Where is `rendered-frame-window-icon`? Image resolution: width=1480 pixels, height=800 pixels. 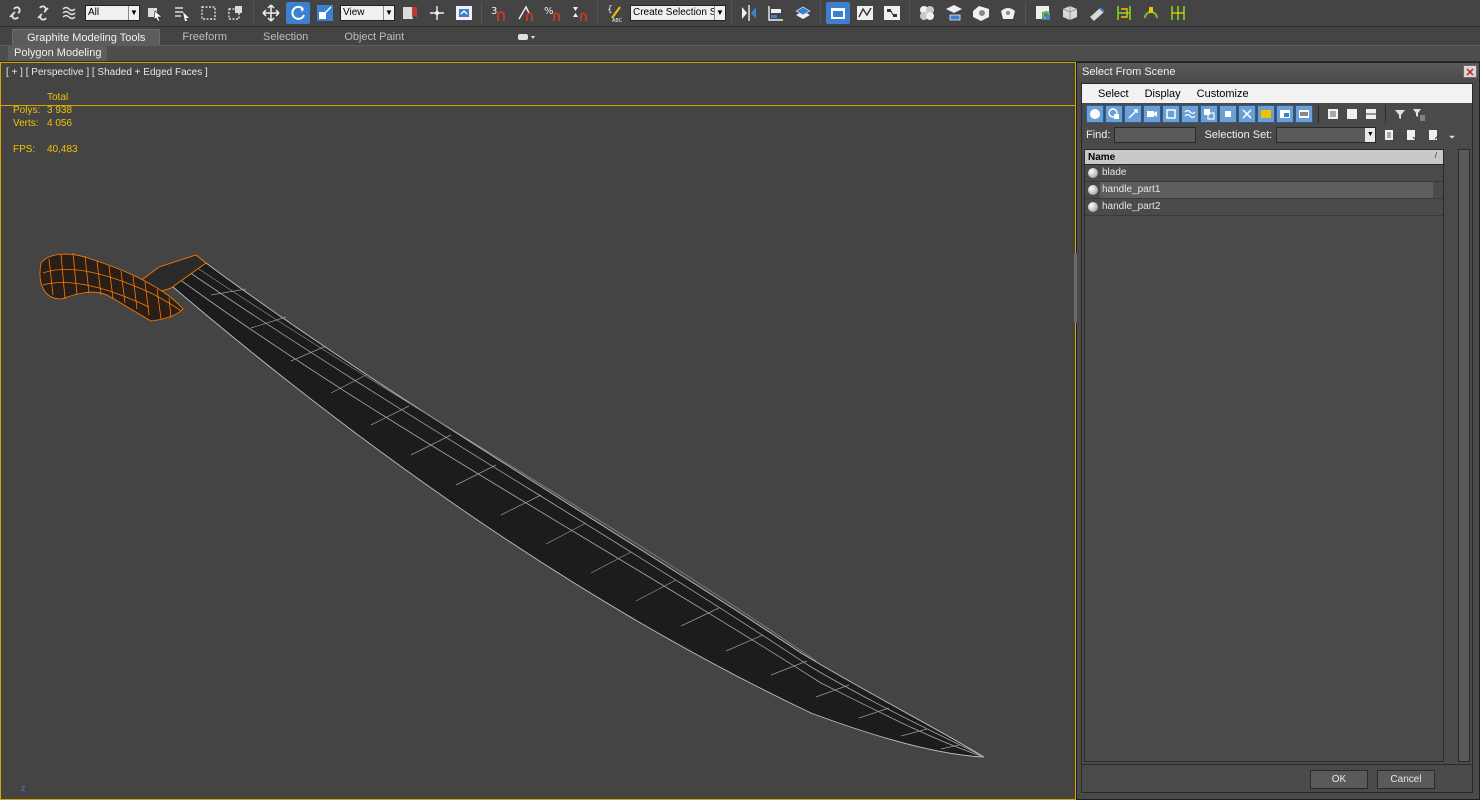 rendered-frame-window-icon is located at coordinates (981, 13).